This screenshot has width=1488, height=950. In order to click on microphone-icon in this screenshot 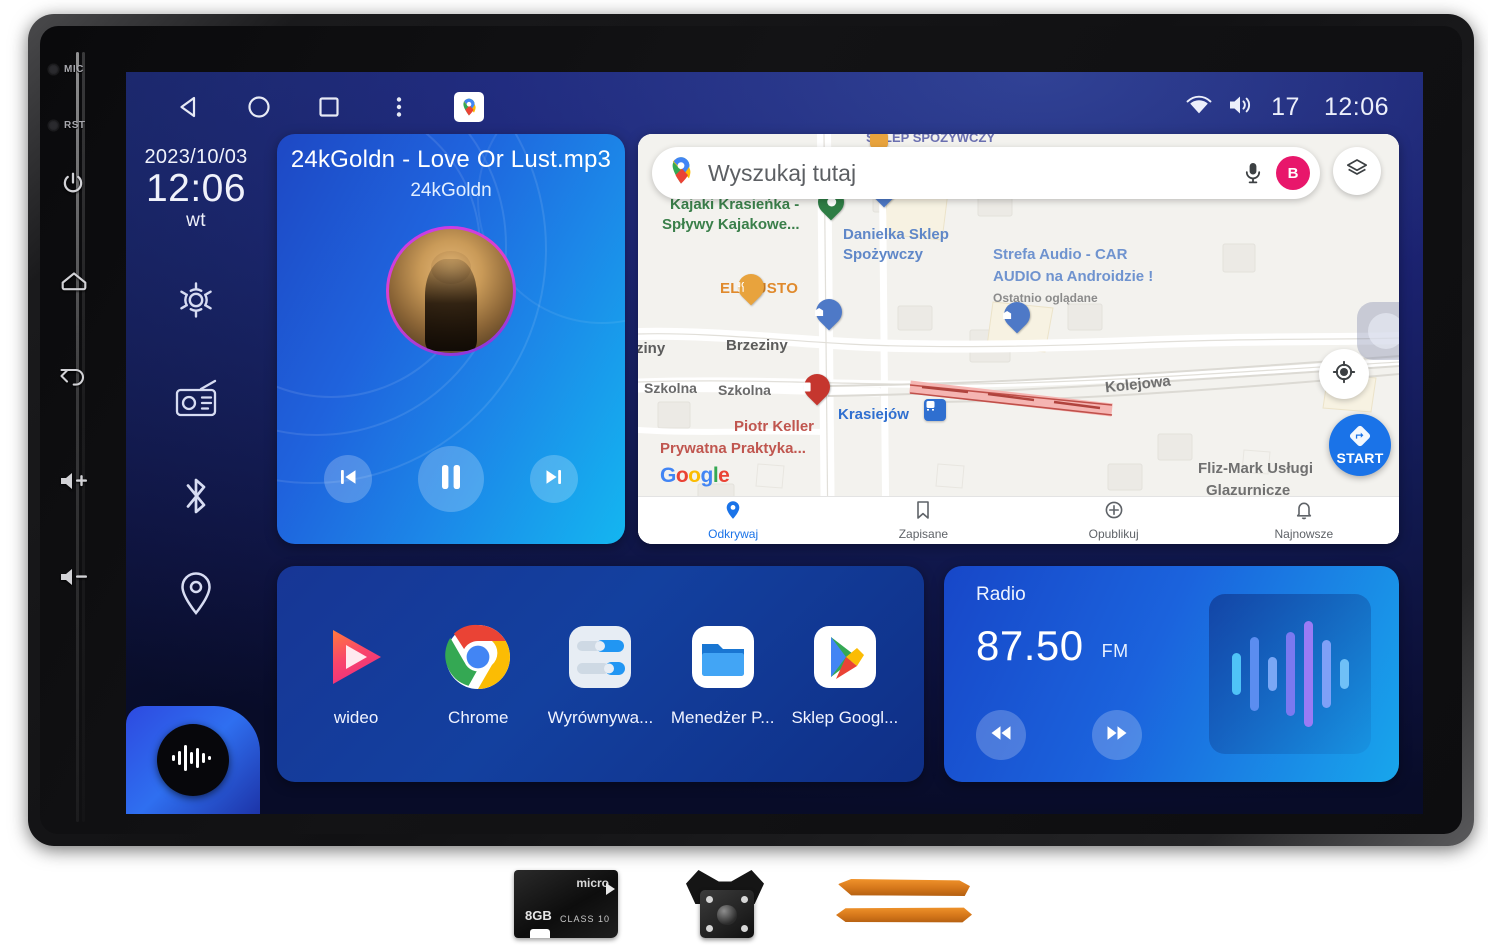, I will do `click(1253, 173)`.